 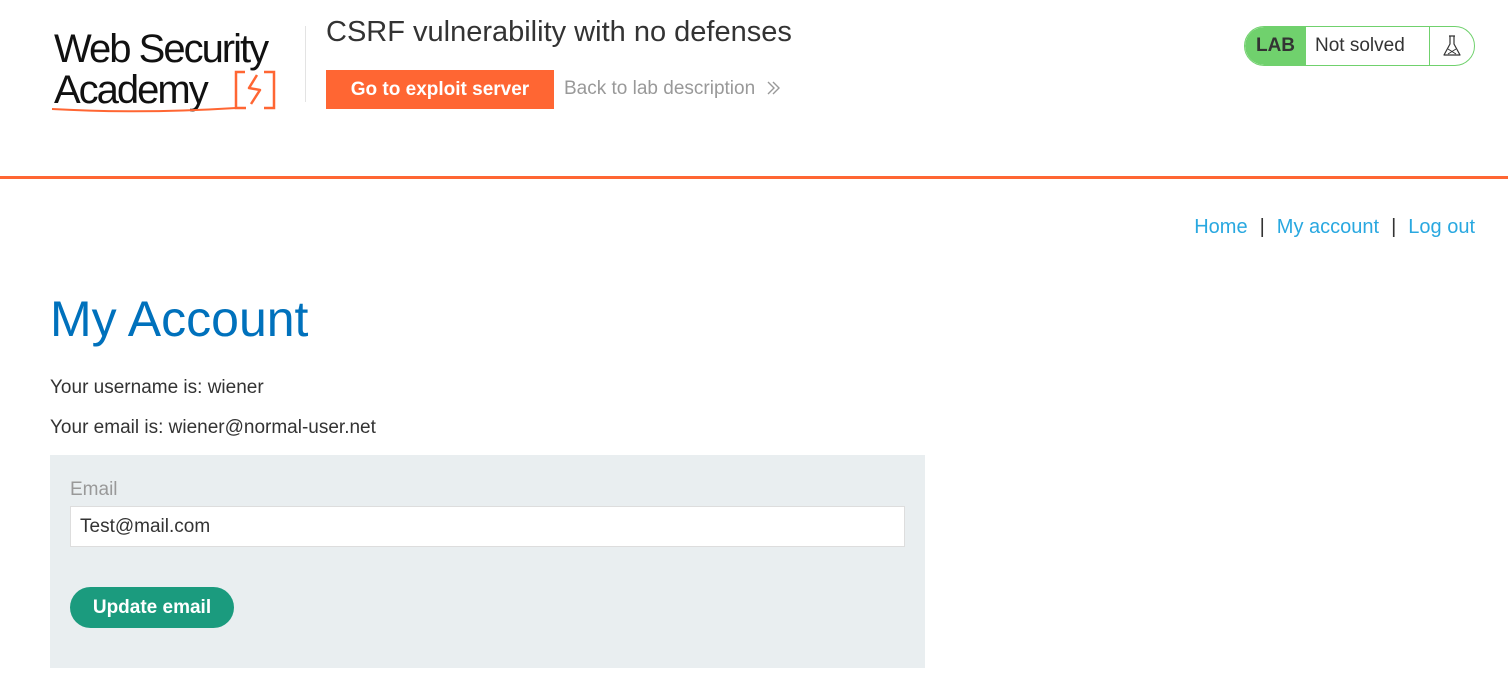 What do you see at coordinates (1441, 227) in the screenshot?
I see `nav-log-out-link: Log out` at bounding box center [1441, 227].